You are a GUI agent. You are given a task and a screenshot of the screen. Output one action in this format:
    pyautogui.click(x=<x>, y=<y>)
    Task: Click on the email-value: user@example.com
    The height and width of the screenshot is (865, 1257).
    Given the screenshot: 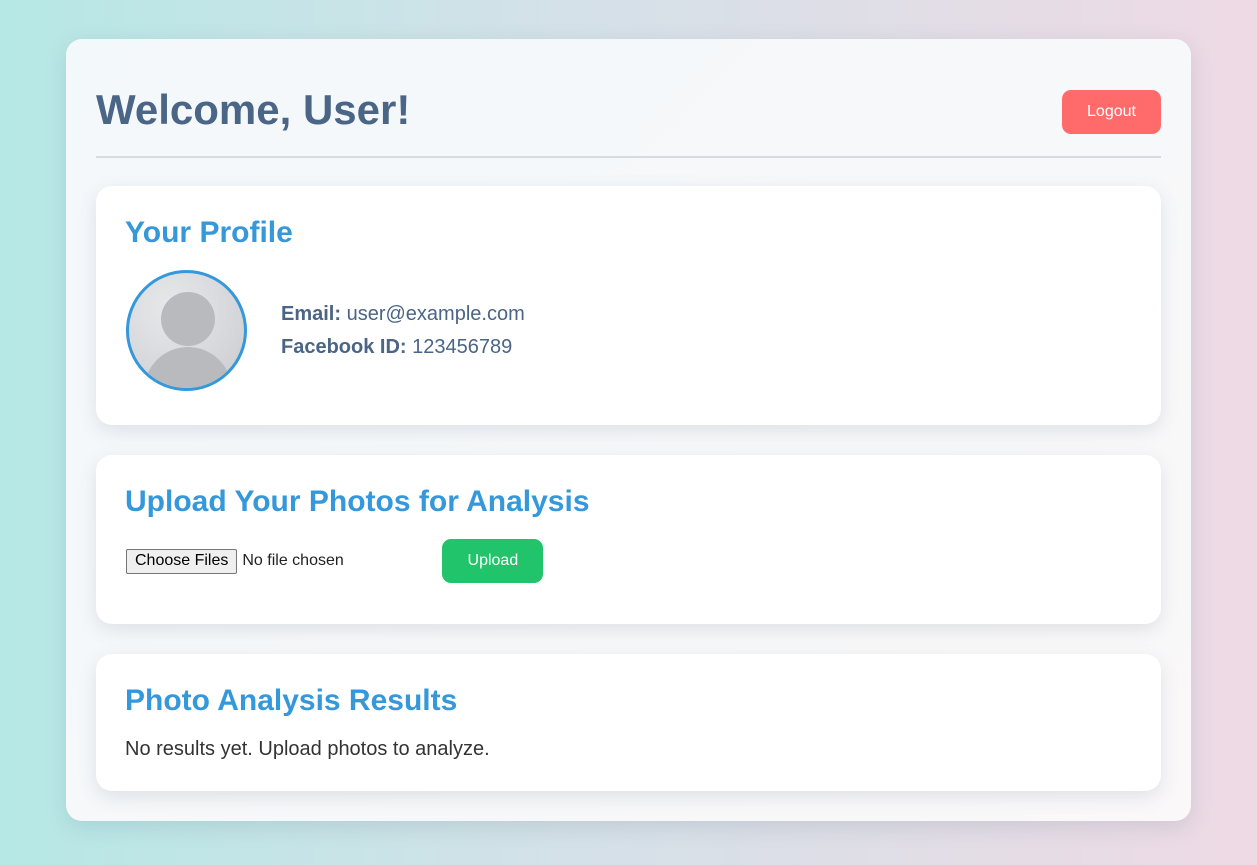 What is the action you would take?
    pyautogui.click(x=435, y=314)
    